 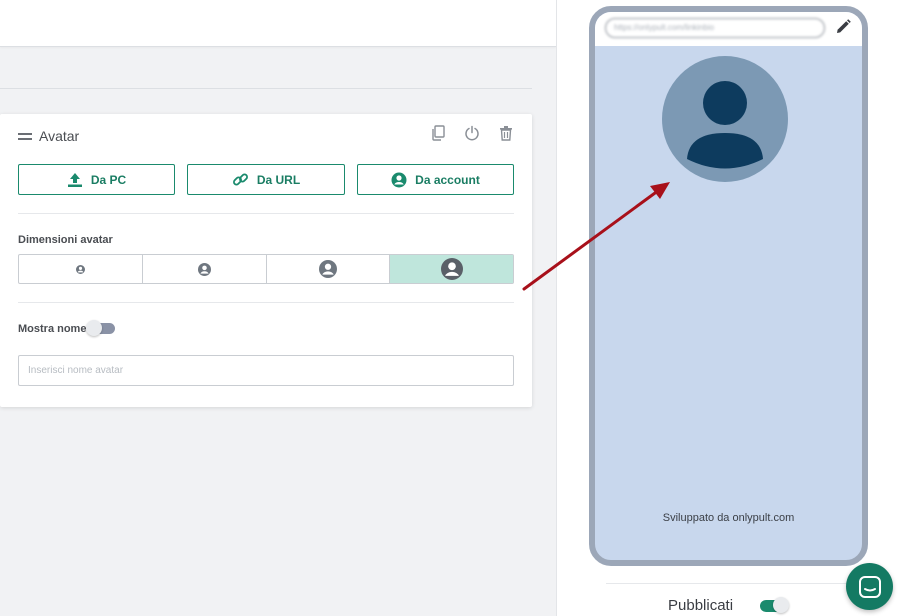 What do you see at coordinates (844, 28) in the screenshot?
I see `pencil-icon` at bounding box center [844, 28].